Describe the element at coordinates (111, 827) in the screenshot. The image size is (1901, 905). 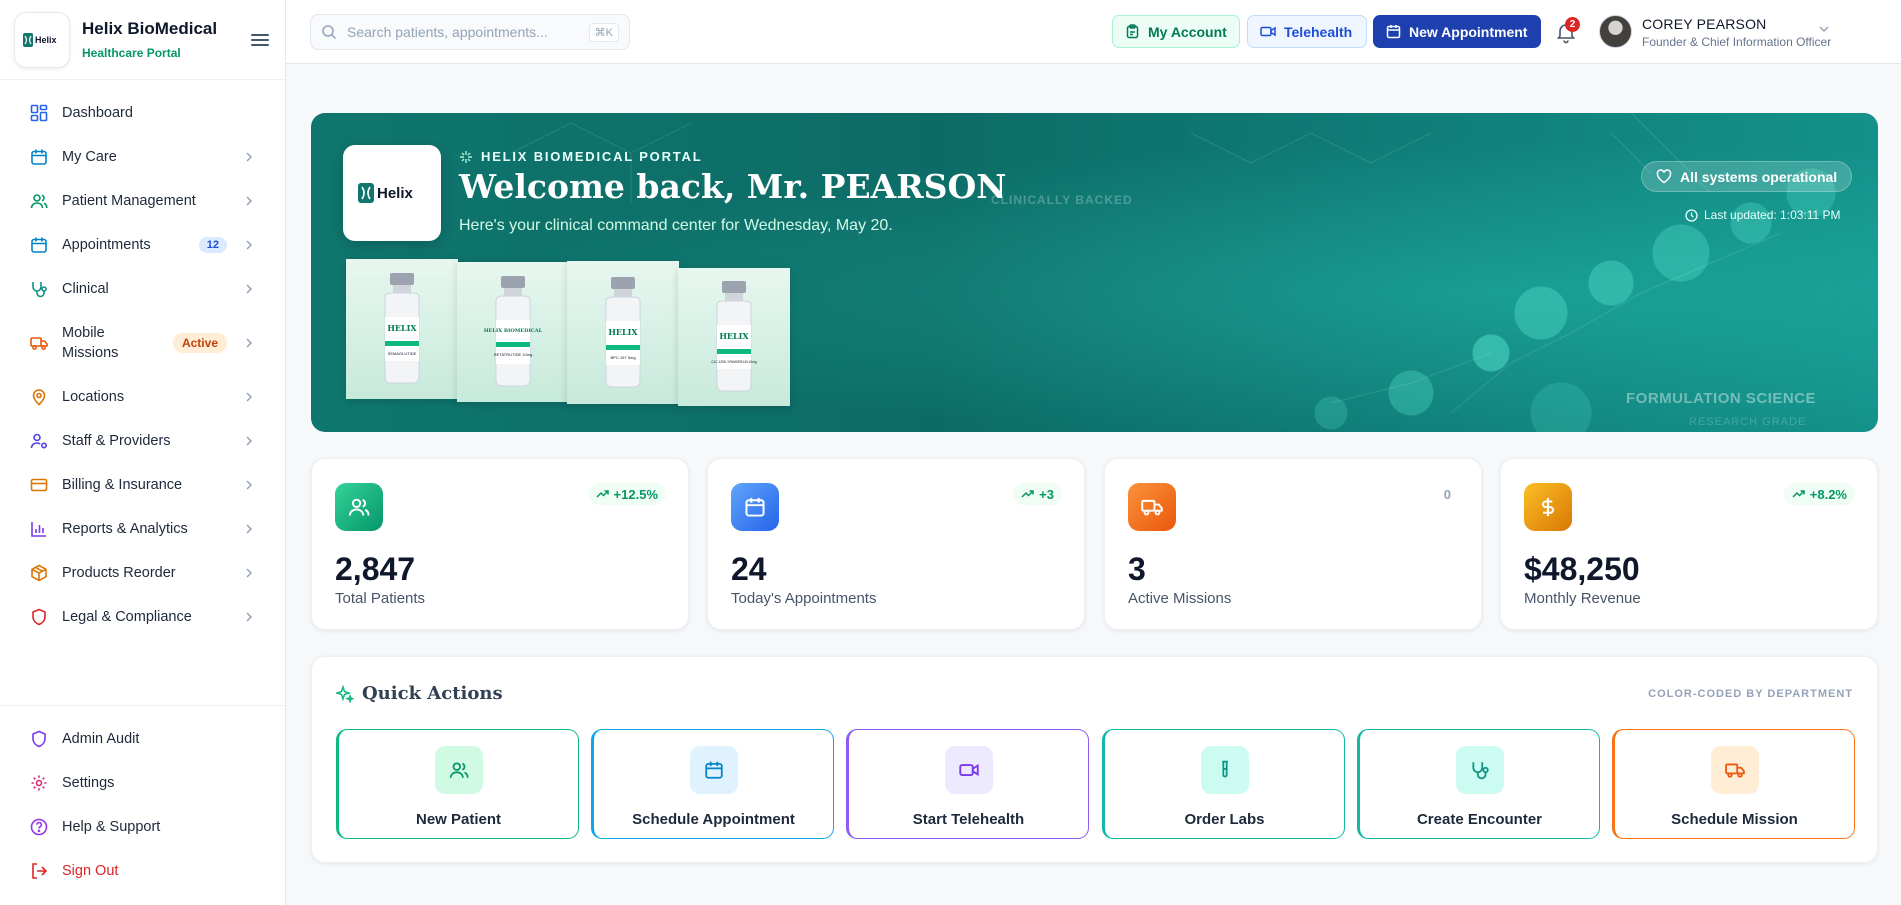
I see `sidebar-item-label: Help & Support` at that location.